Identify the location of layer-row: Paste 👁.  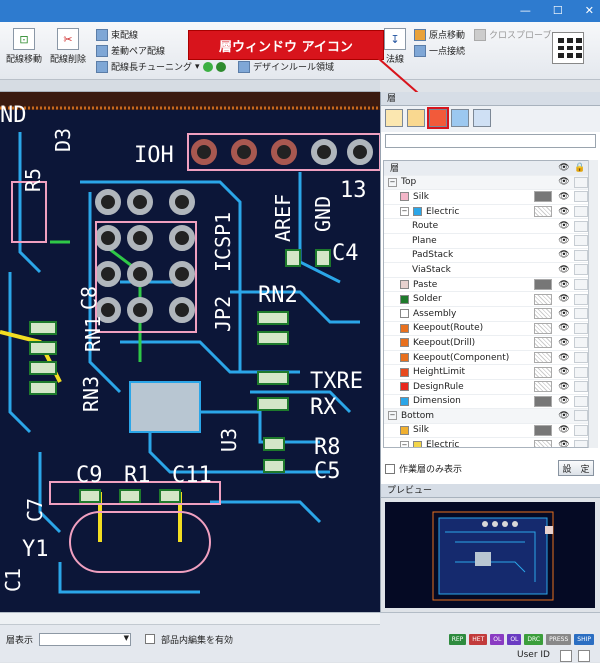
(486, 285).